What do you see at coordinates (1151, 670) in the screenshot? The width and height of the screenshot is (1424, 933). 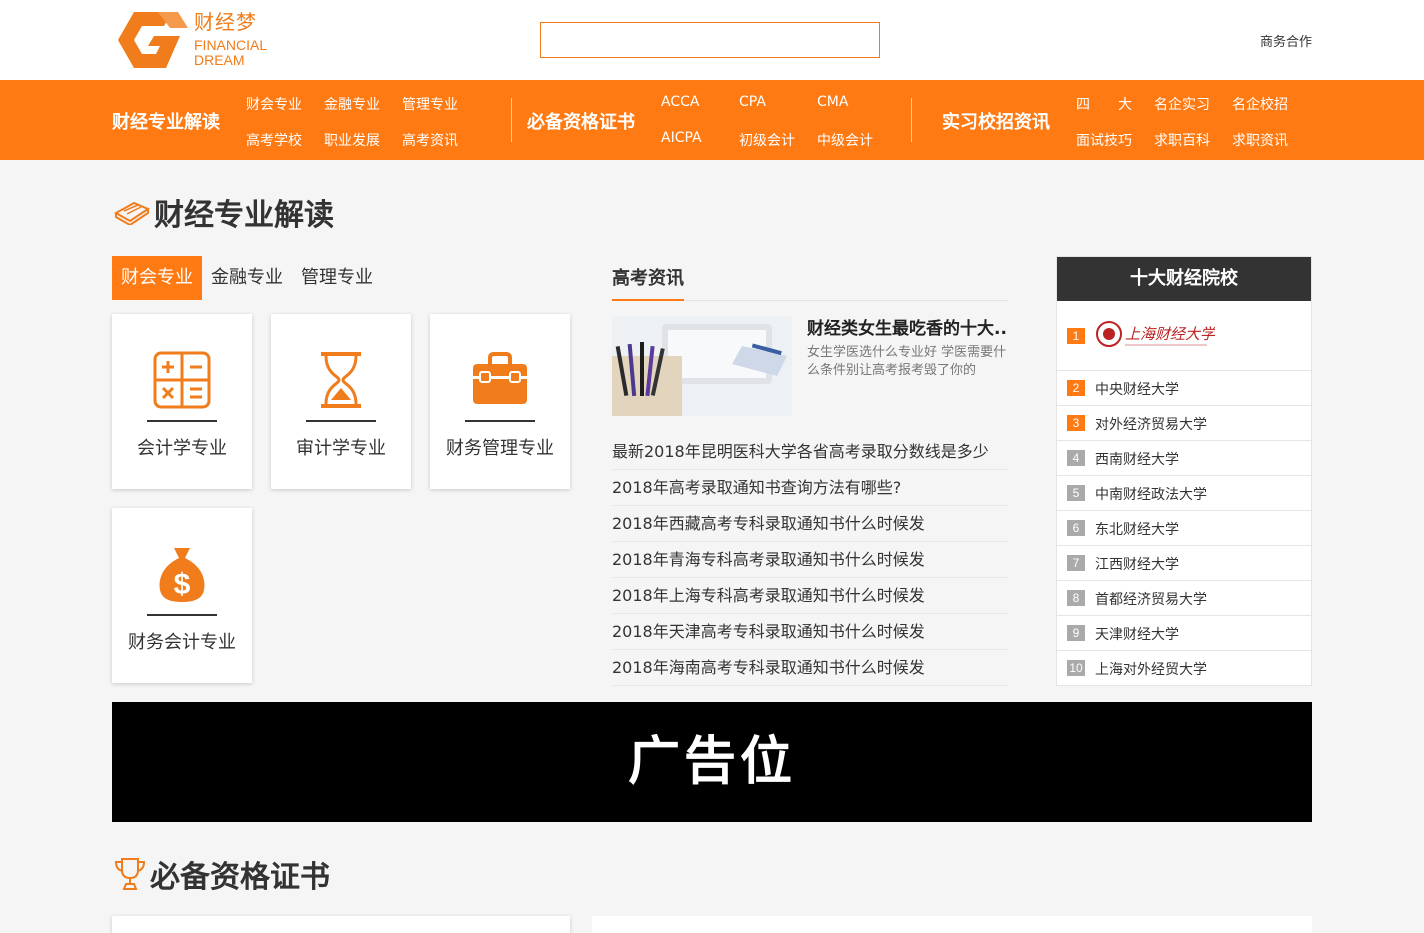 I see `school-name: 上海对外经贸大学` at bounding box center [1151, 670].